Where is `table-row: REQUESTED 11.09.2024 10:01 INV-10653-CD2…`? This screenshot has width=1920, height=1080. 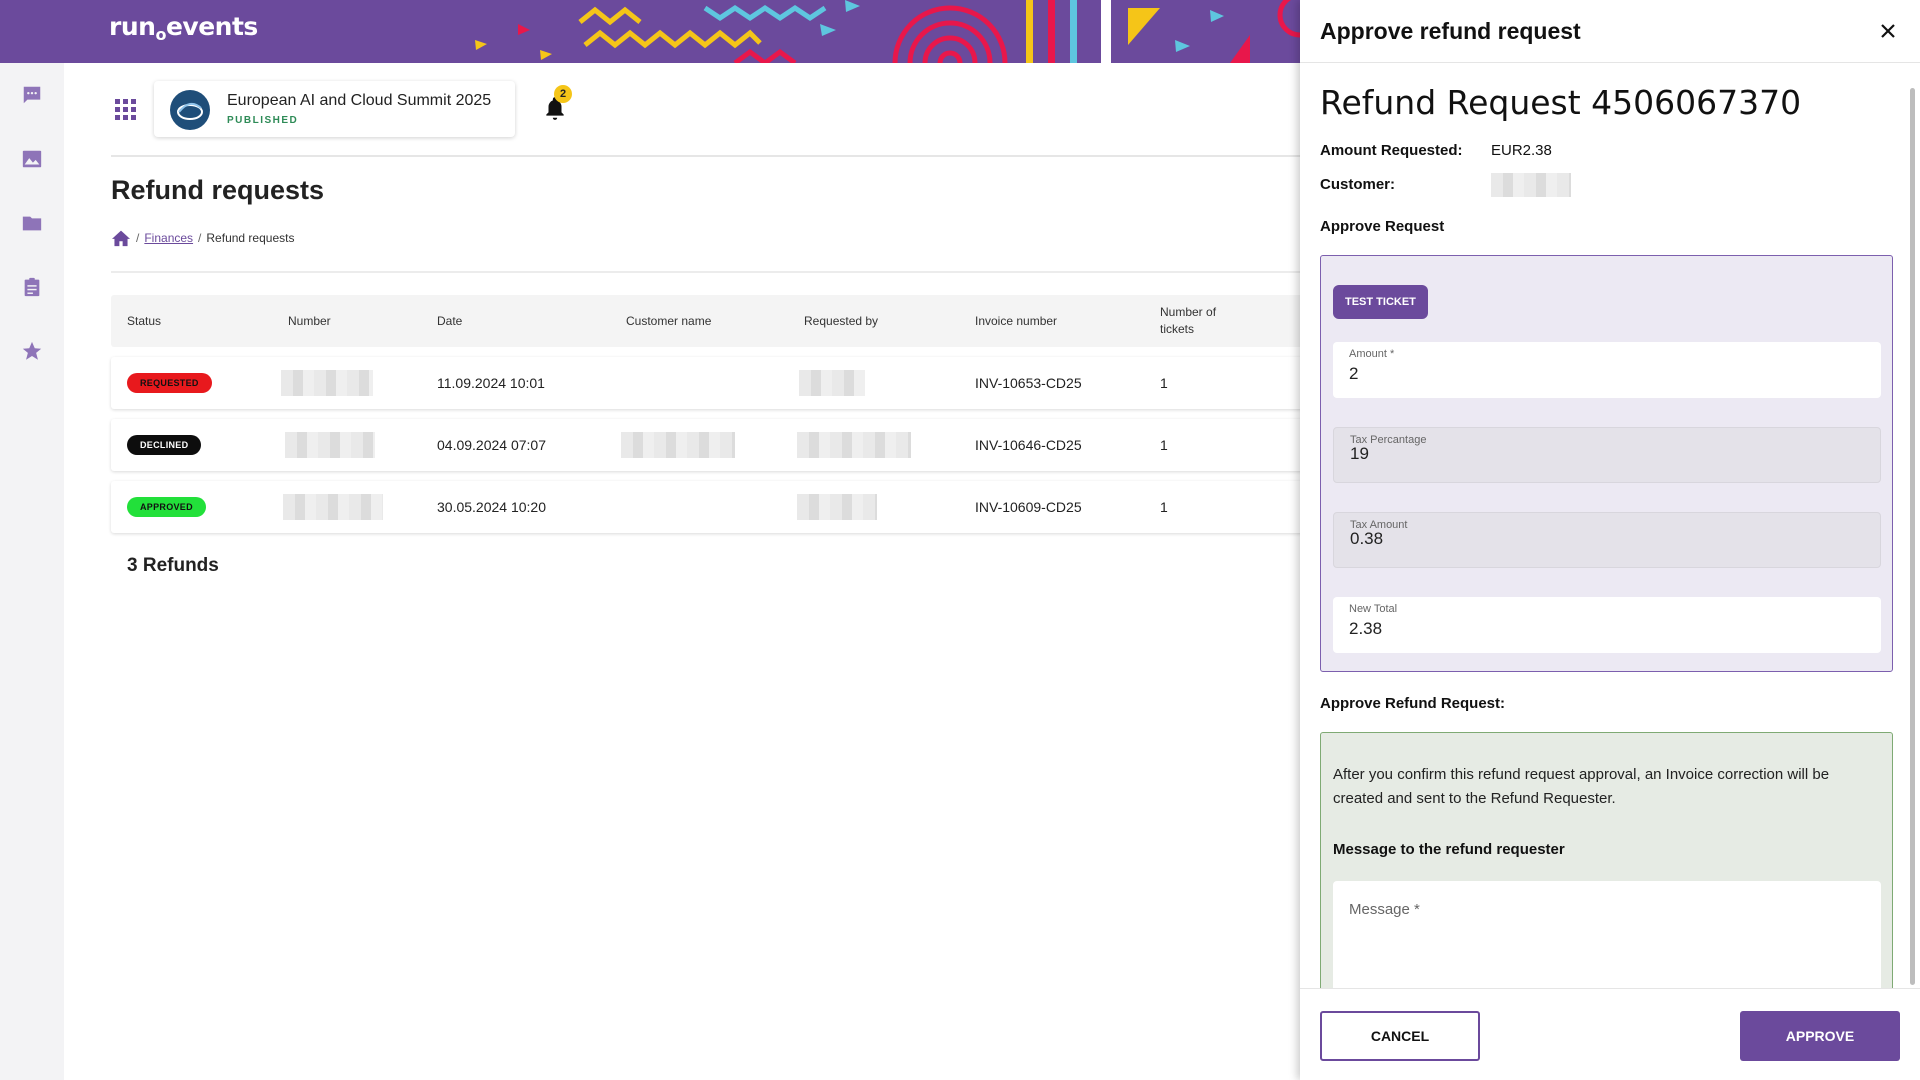 table-row: REQUESTED 11.09.2024 10:01 INV-10653-CD2… is located at coordinates (707, 383).